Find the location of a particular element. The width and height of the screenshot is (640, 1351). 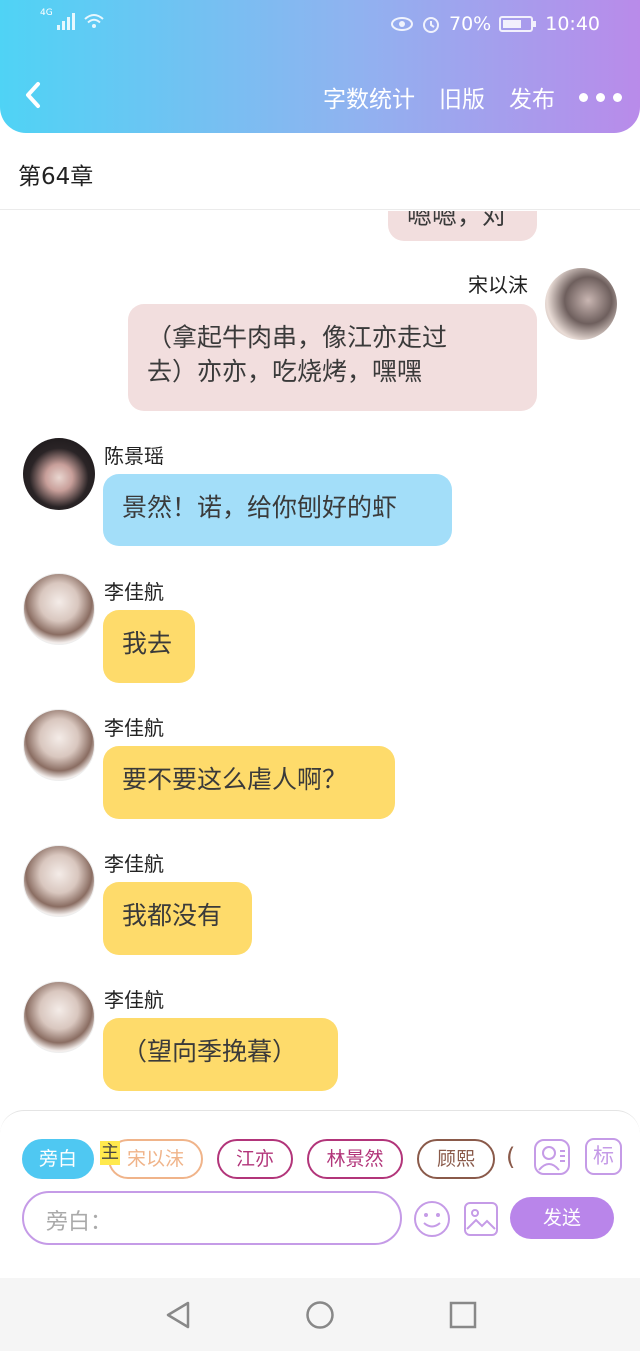

message-input: 旁白： is located at coordinates (212, 1218).